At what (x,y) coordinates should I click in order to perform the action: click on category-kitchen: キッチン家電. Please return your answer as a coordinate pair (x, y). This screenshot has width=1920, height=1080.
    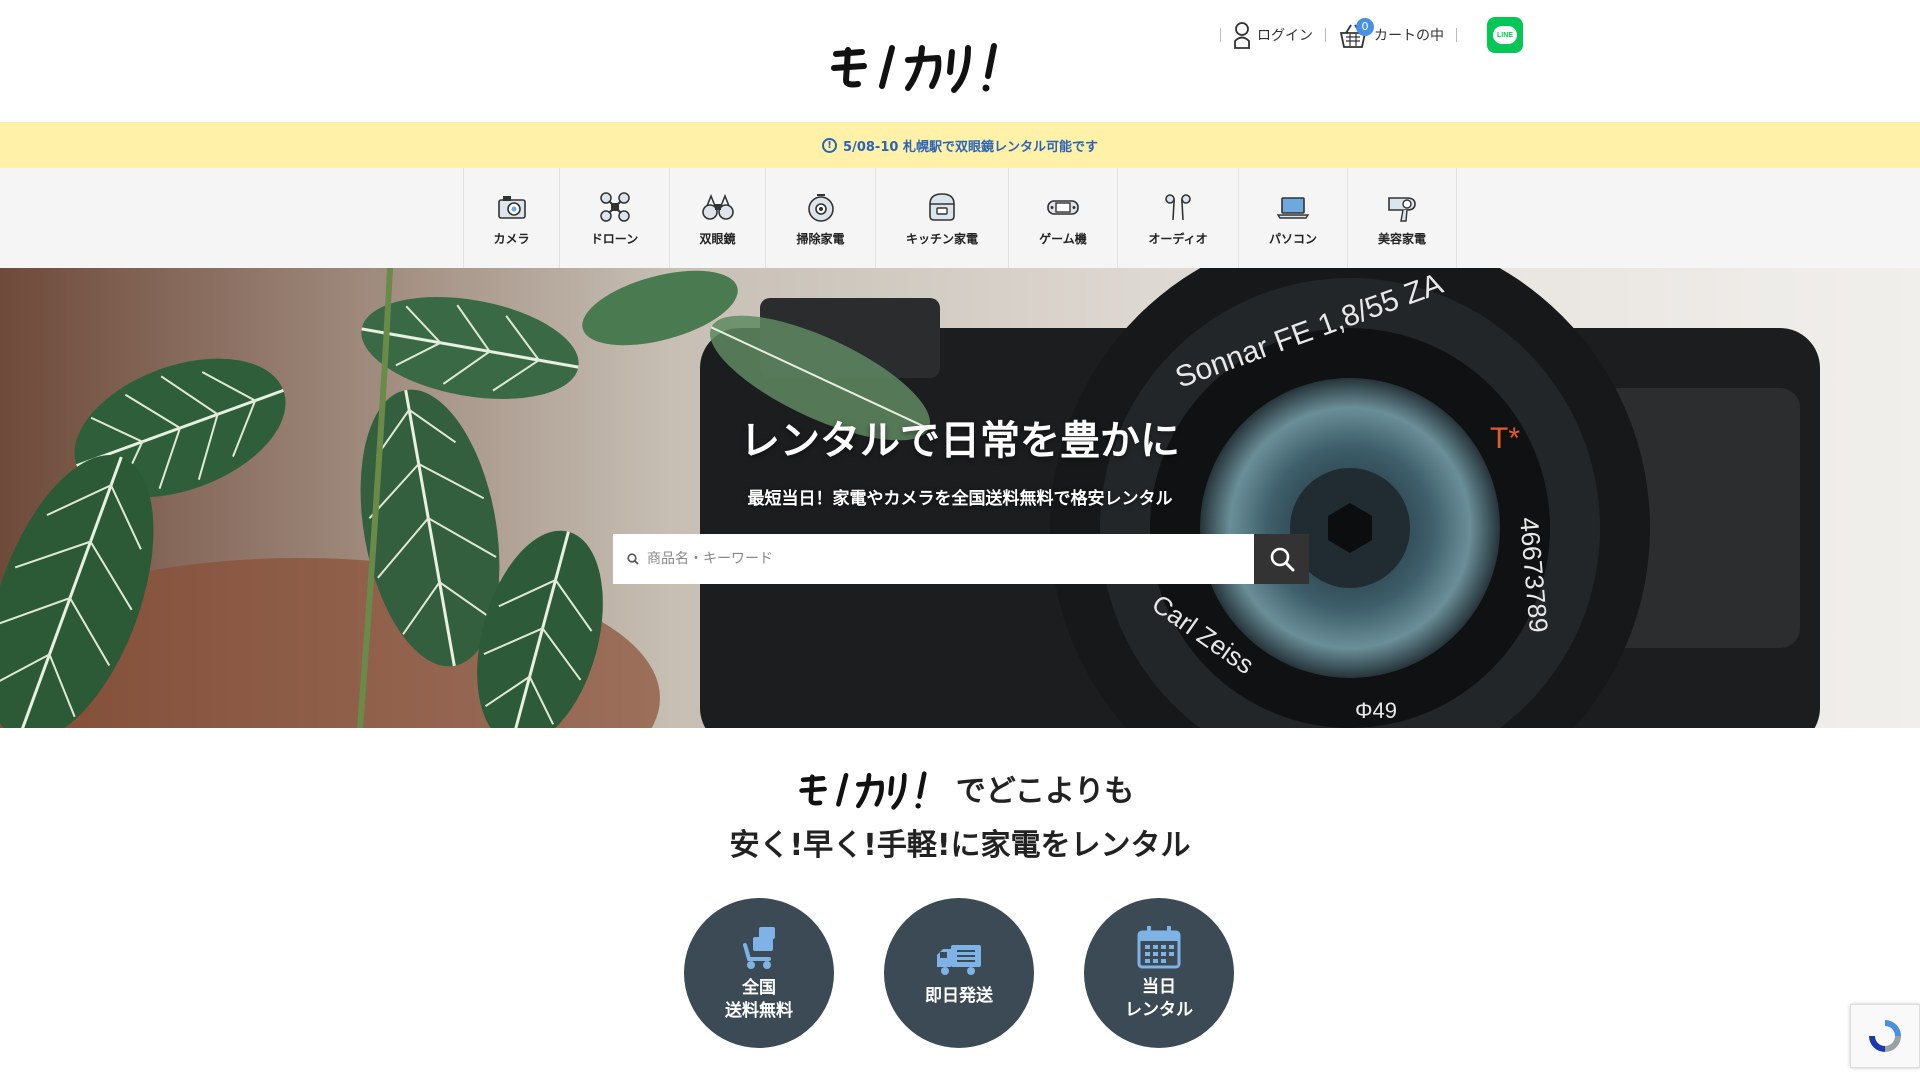
    Looking at the image, I should click on (942, 218).